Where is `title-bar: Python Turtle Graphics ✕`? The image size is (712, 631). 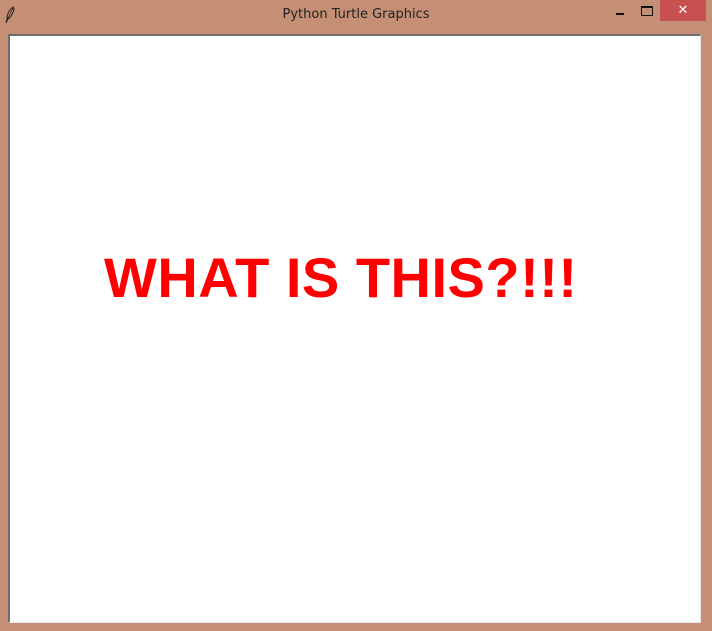
title-bar: Python Turtle Graphics ✕ is located at coordinates (356, 16).